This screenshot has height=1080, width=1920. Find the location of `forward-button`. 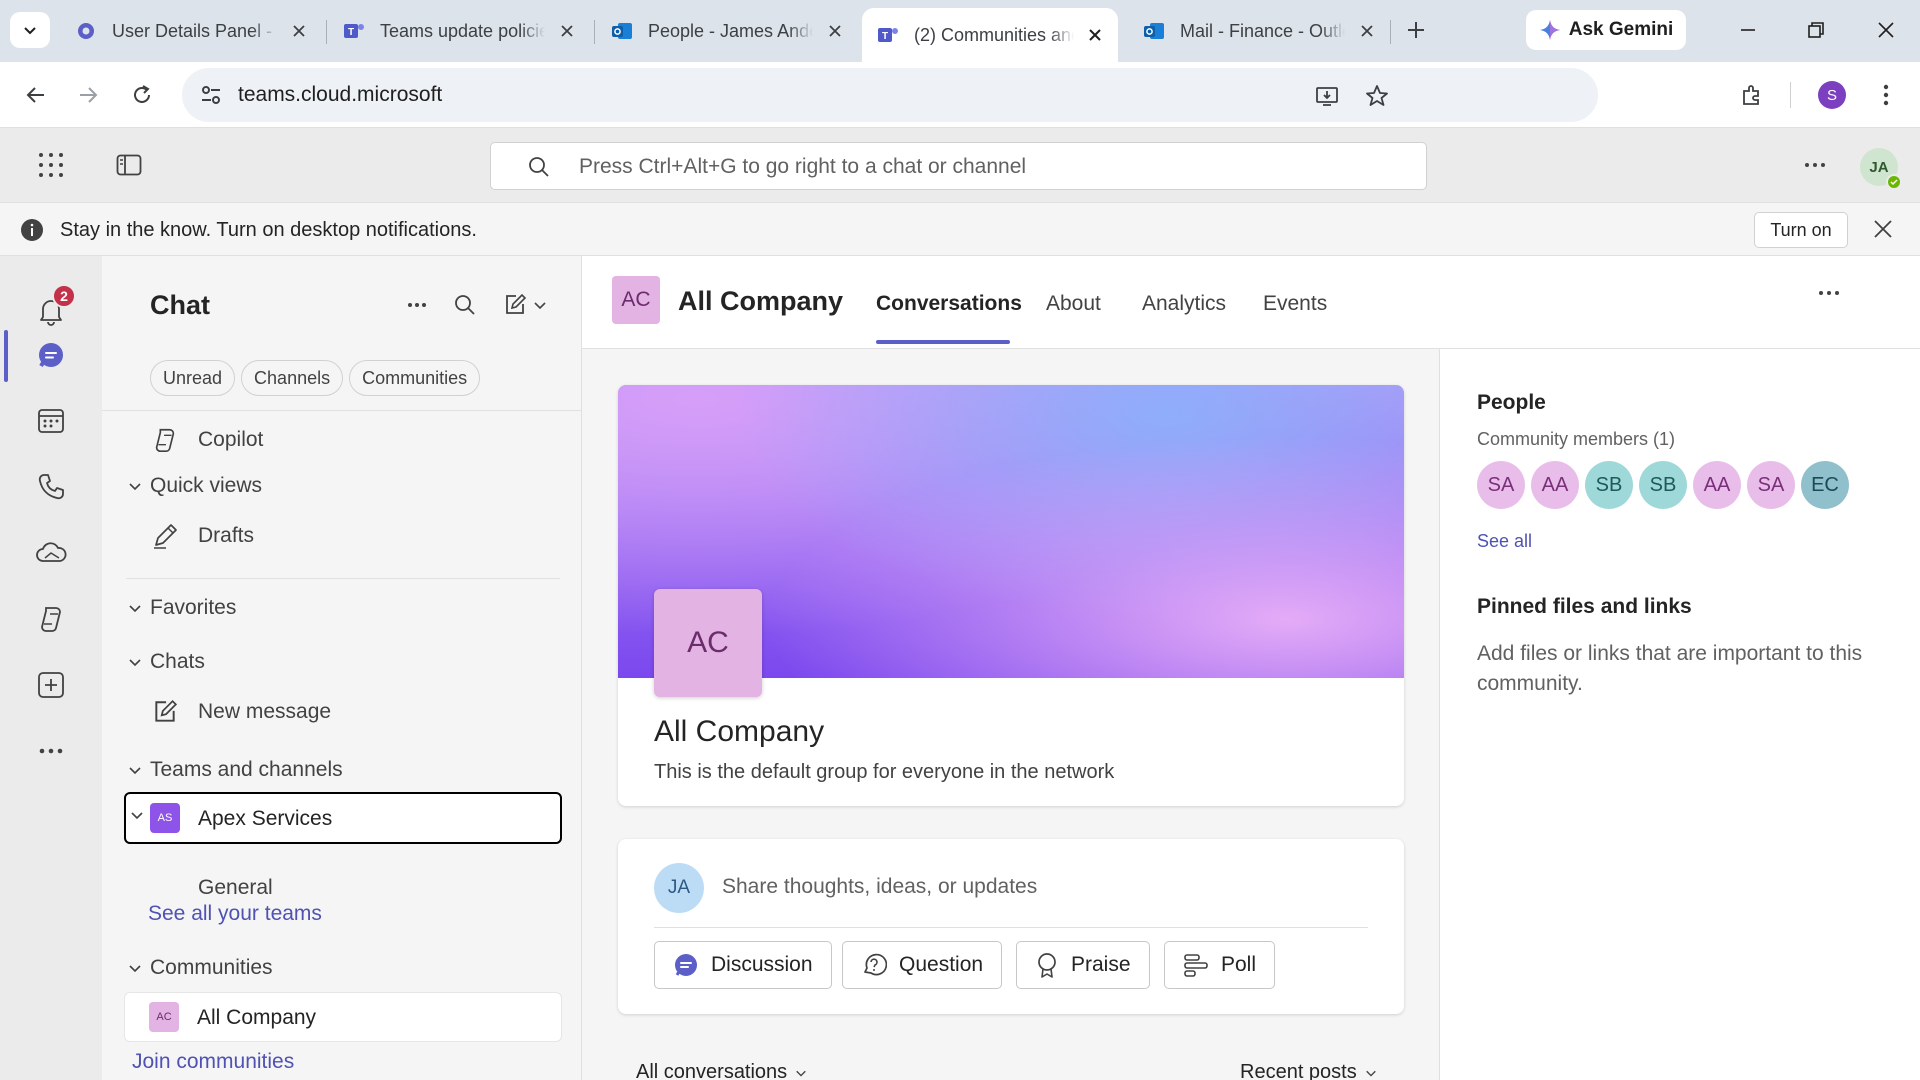

forward-button is located at coordinates (88, 95).